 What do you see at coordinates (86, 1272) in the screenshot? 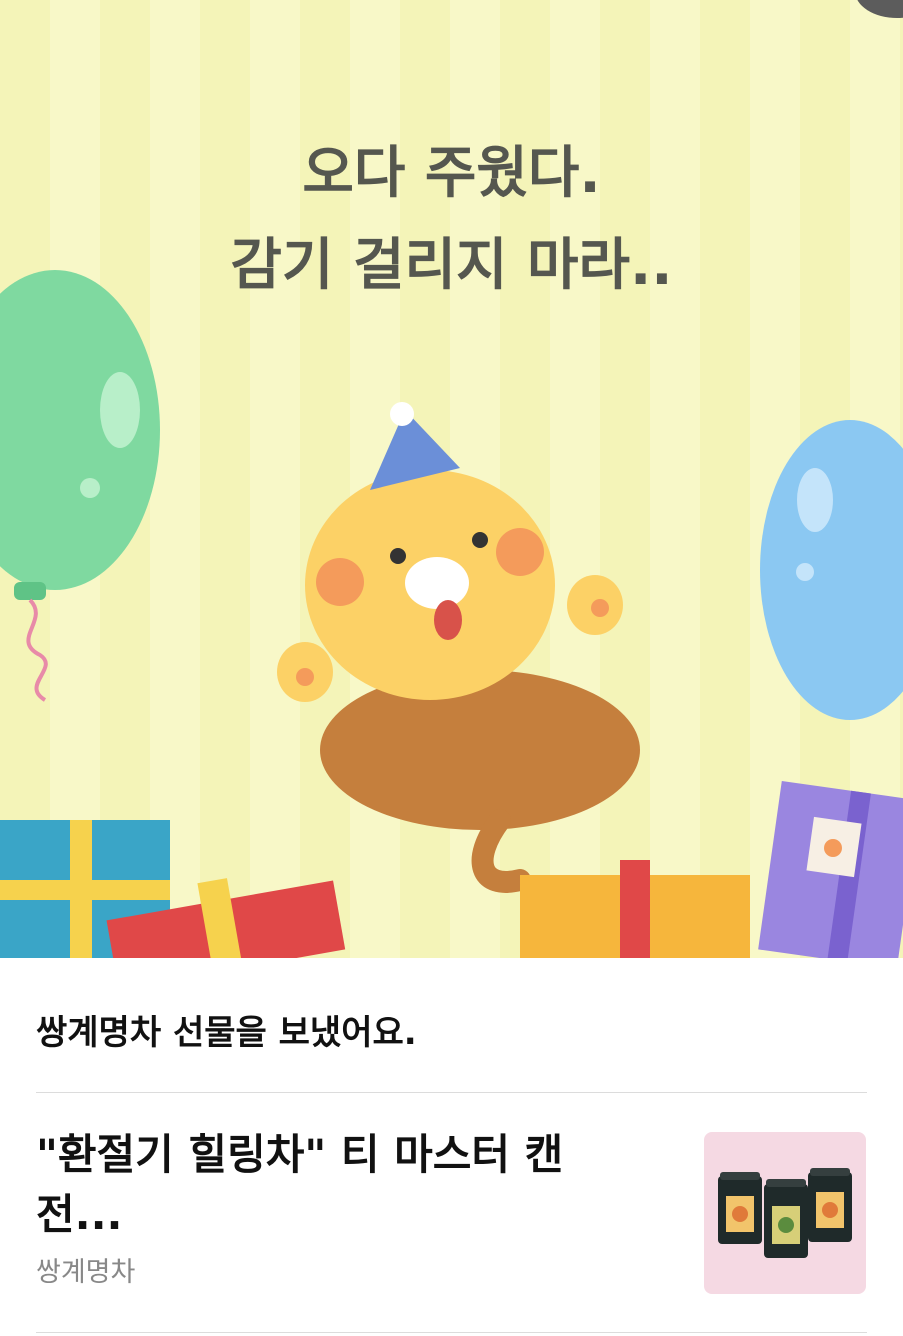
I see `product-brand: 쌍계명차` at bounding box center [86, 1272].